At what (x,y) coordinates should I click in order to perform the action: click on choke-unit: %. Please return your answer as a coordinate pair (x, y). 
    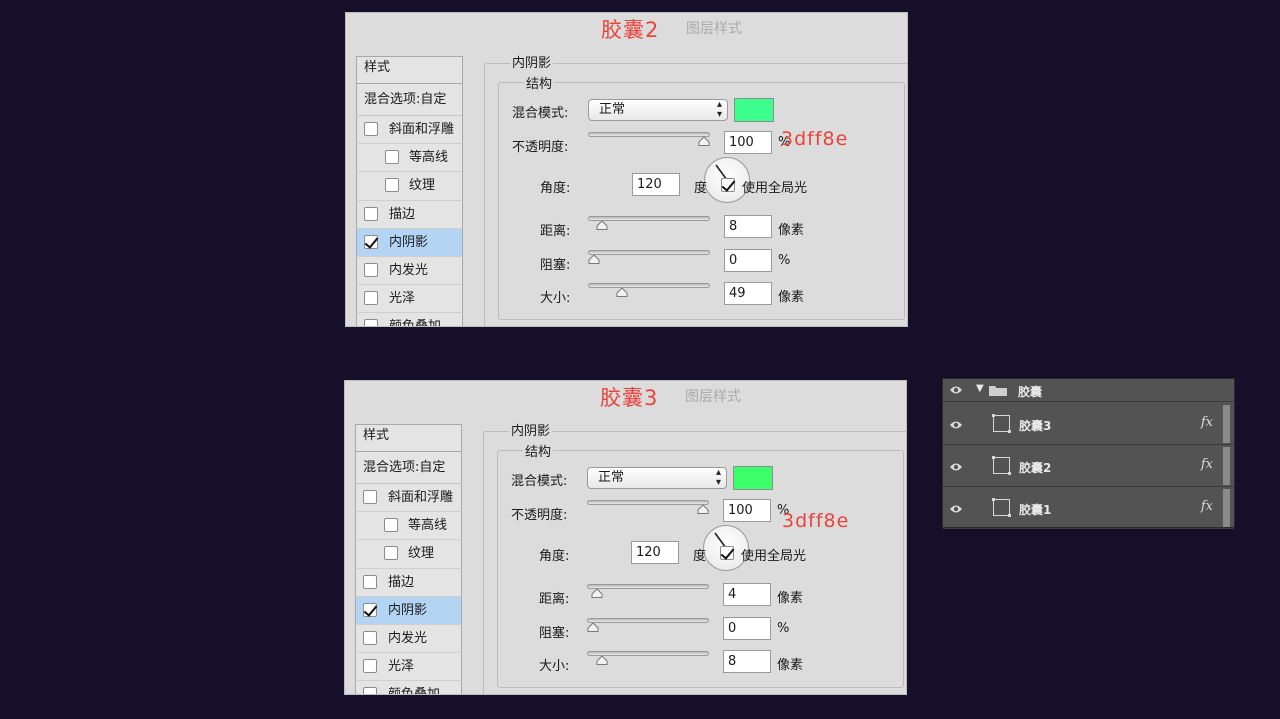
    Looking at the image, I should click on (783, 628).